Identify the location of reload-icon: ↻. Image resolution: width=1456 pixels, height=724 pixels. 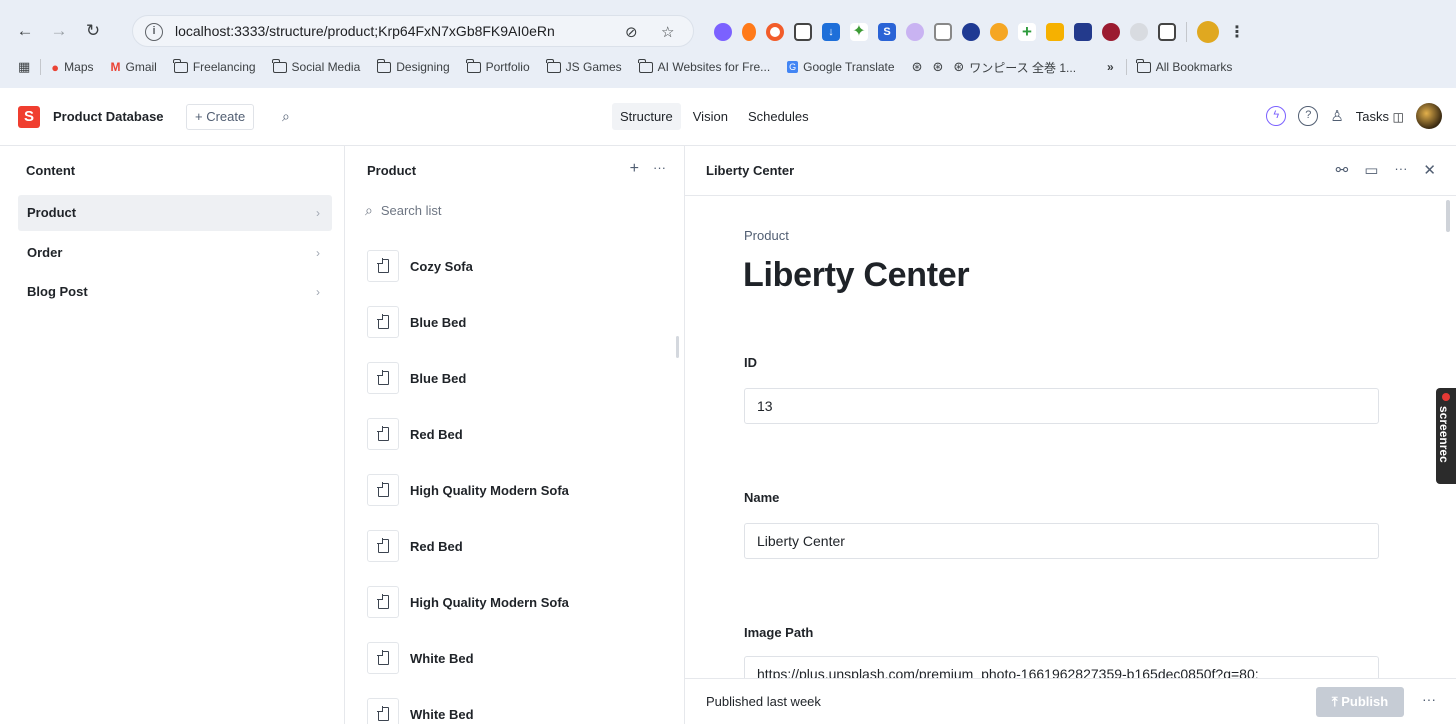
(93, 31).